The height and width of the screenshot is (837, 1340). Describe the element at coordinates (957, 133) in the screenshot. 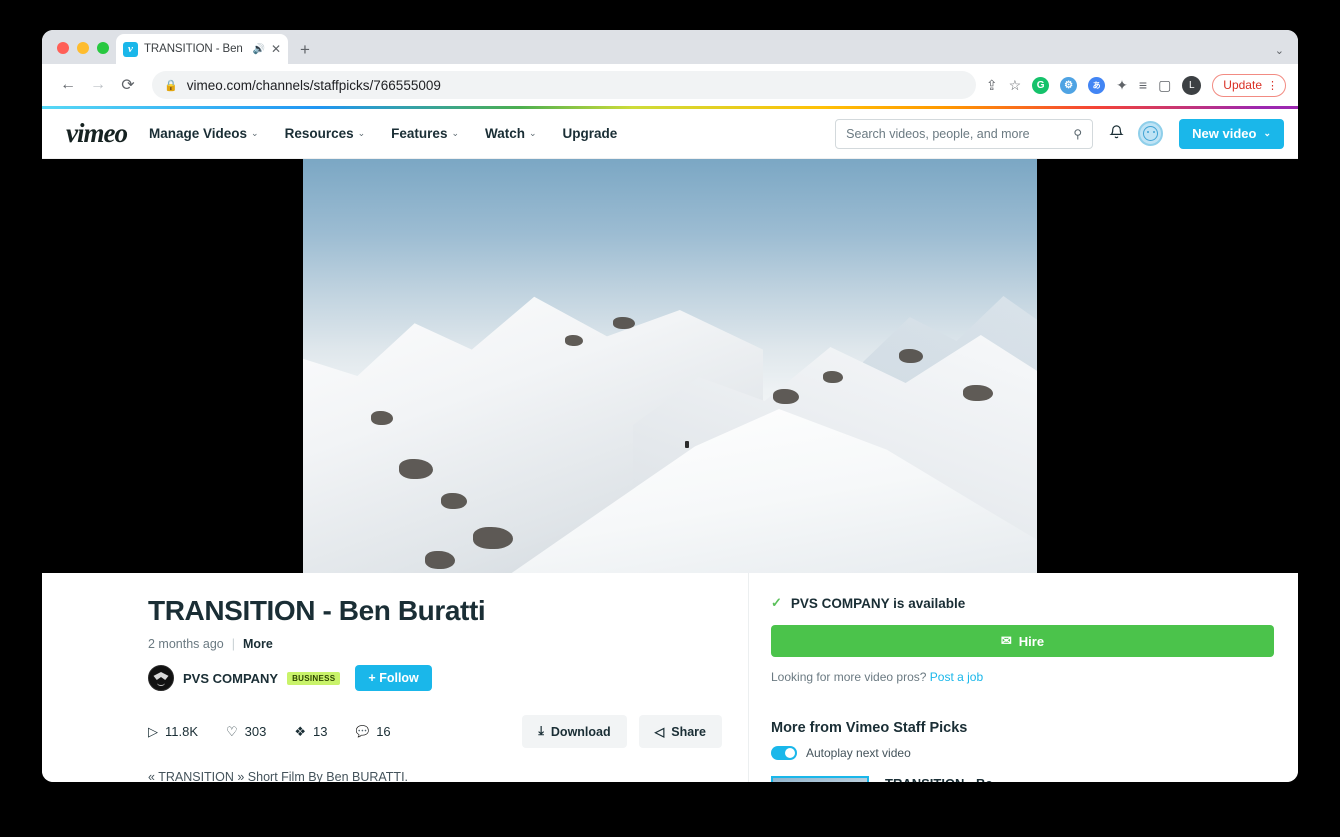

I see `search-input` at that location.